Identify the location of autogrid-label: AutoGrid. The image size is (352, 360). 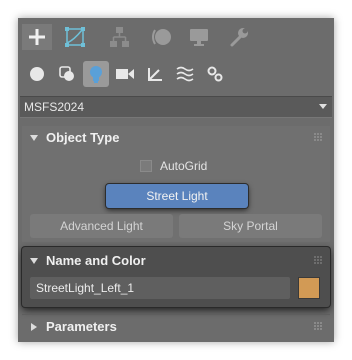
(184, 166).